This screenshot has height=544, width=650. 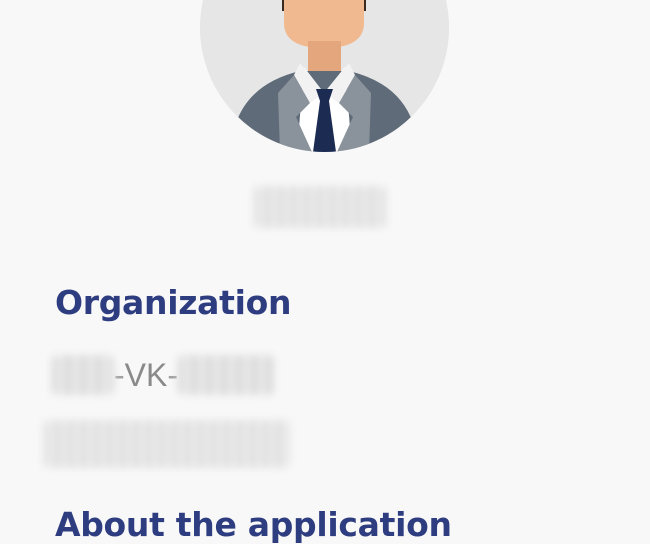 I want to click on organization-heading: Organization, so click(x=173, y=302).